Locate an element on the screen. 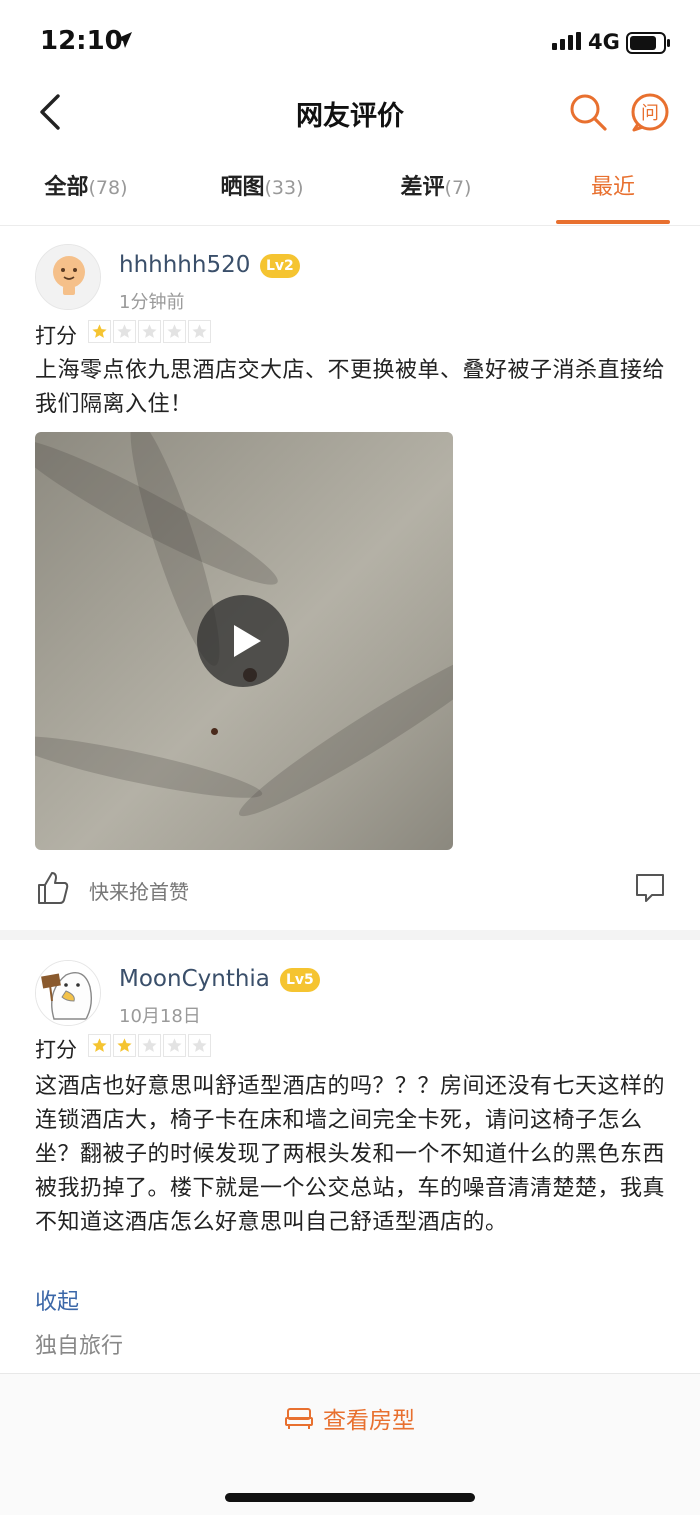 The image size is (700, 1515). review-tabs: 全部(78) 晒图(33) 差评(7) 最近 is located at coordinates (350, 188).